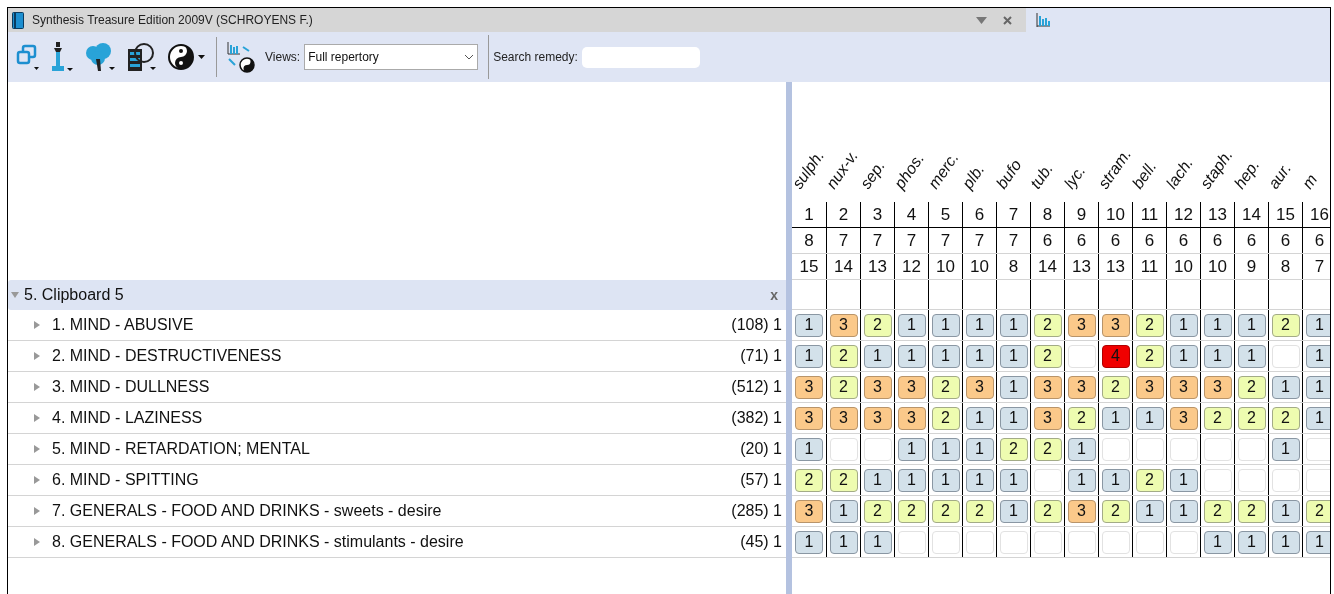  Describe the element at coordinates (1075, 177) in the screenshot. I see `remedy-name: lyc.` at that location.